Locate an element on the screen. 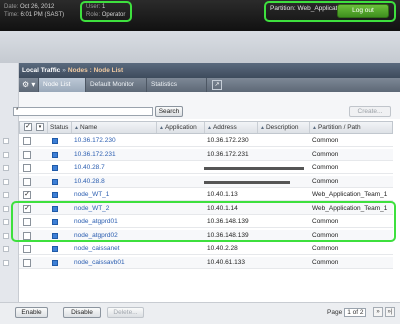 The height and width of the screenshot is (324, 400). column-address: ▲Address is located at coordinates (230, 127).